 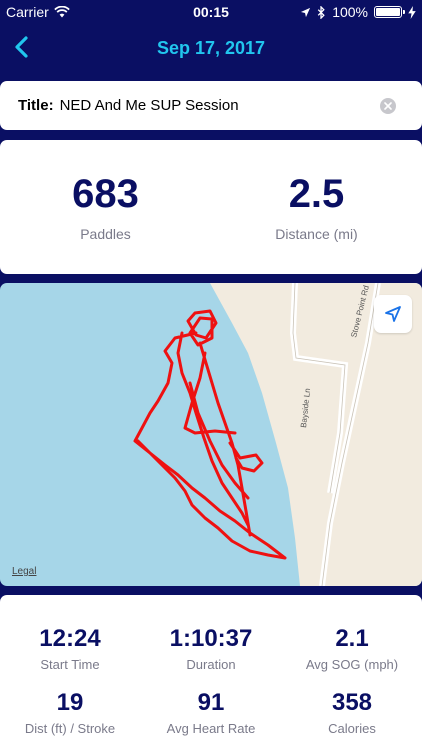 I want to click on page-title: Sep 17, 2017, so click(x=211, y=48).